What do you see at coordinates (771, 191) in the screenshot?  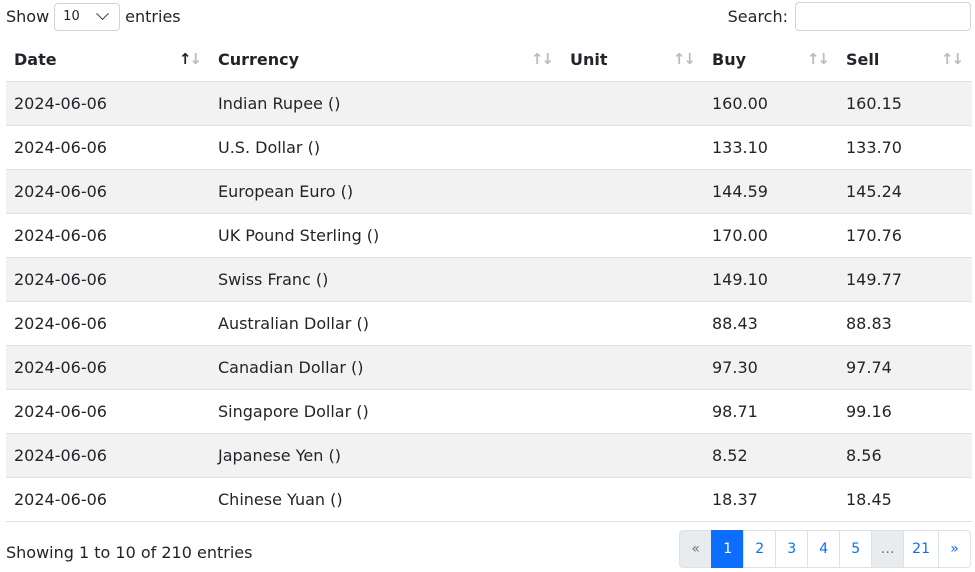 I see `cell-buy: 144.59` at bounding box center [771, 191].